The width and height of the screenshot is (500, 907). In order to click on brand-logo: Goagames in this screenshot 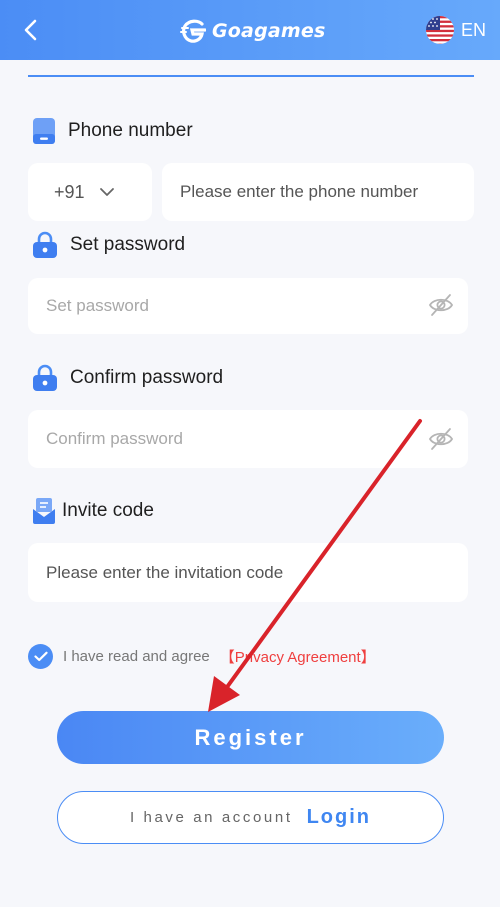, I will do `click(253, 31)`.